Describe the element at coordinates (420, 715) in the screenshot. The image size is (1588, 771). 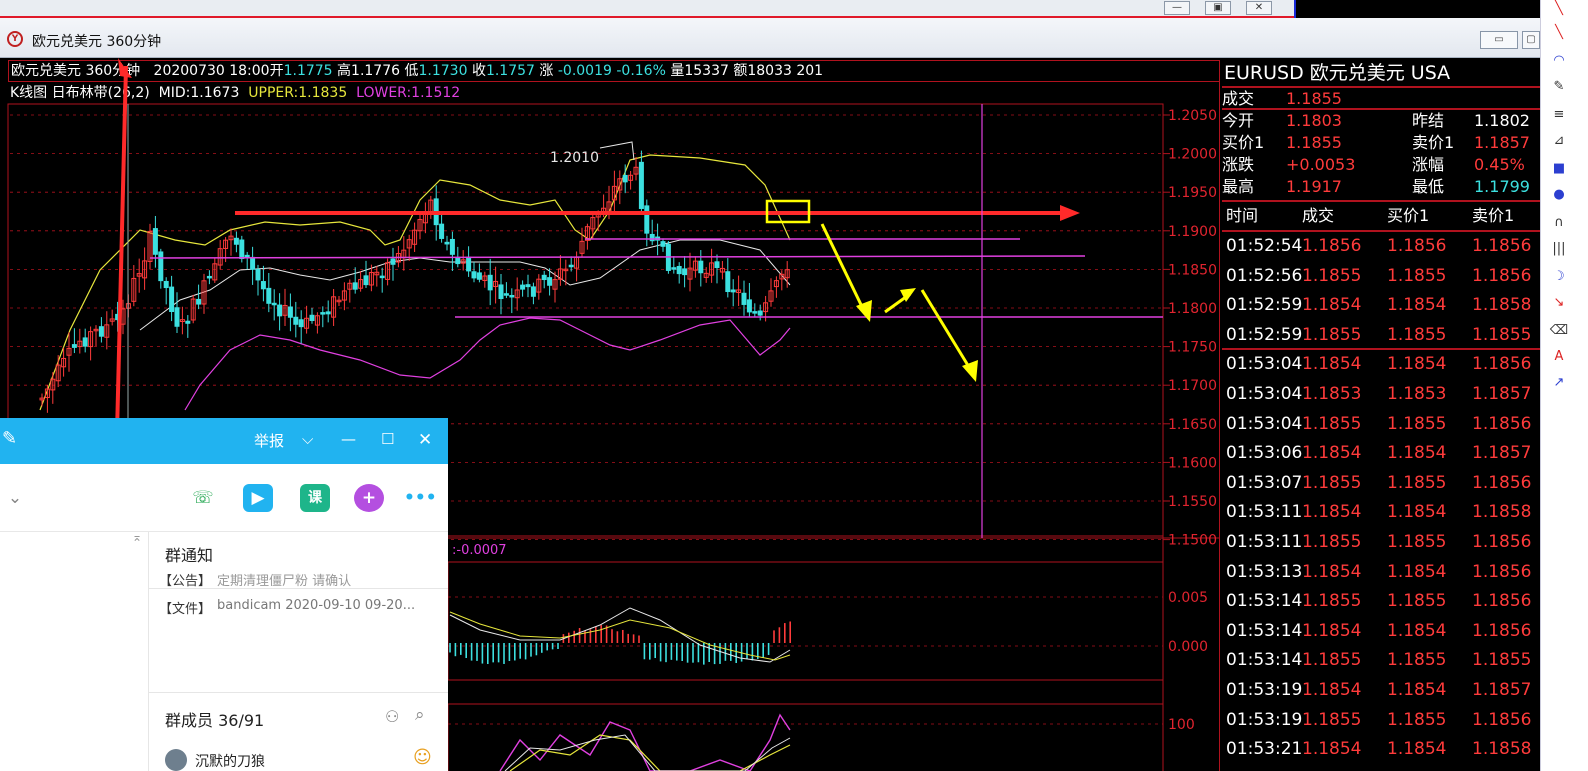
I see `search-icon: ⌕` at that location.